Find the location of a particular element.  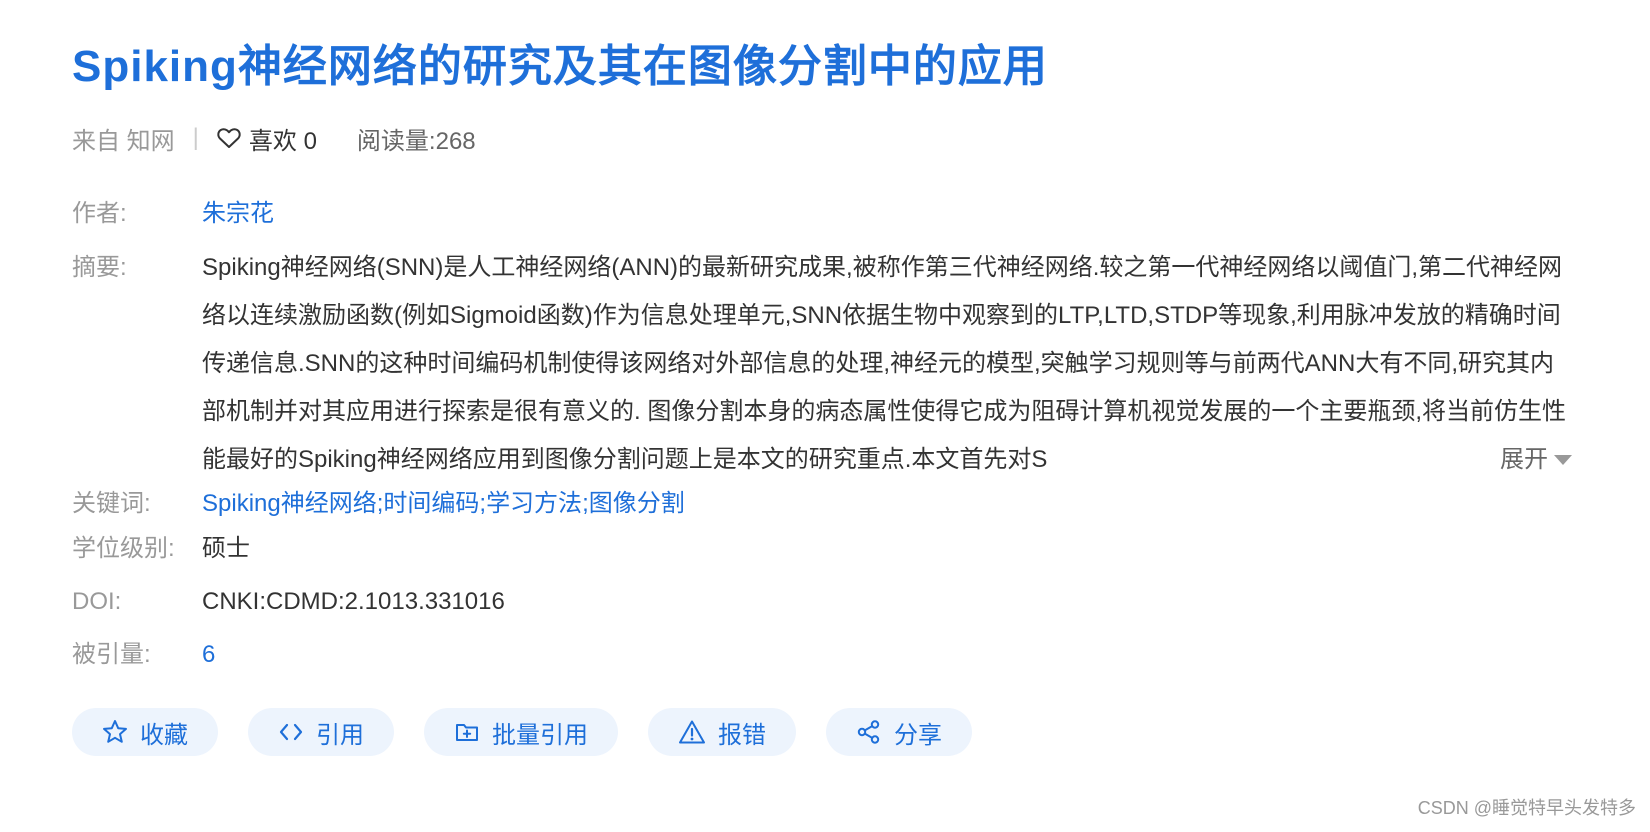

caret-down-icon is located at coordinates (1563, 460).